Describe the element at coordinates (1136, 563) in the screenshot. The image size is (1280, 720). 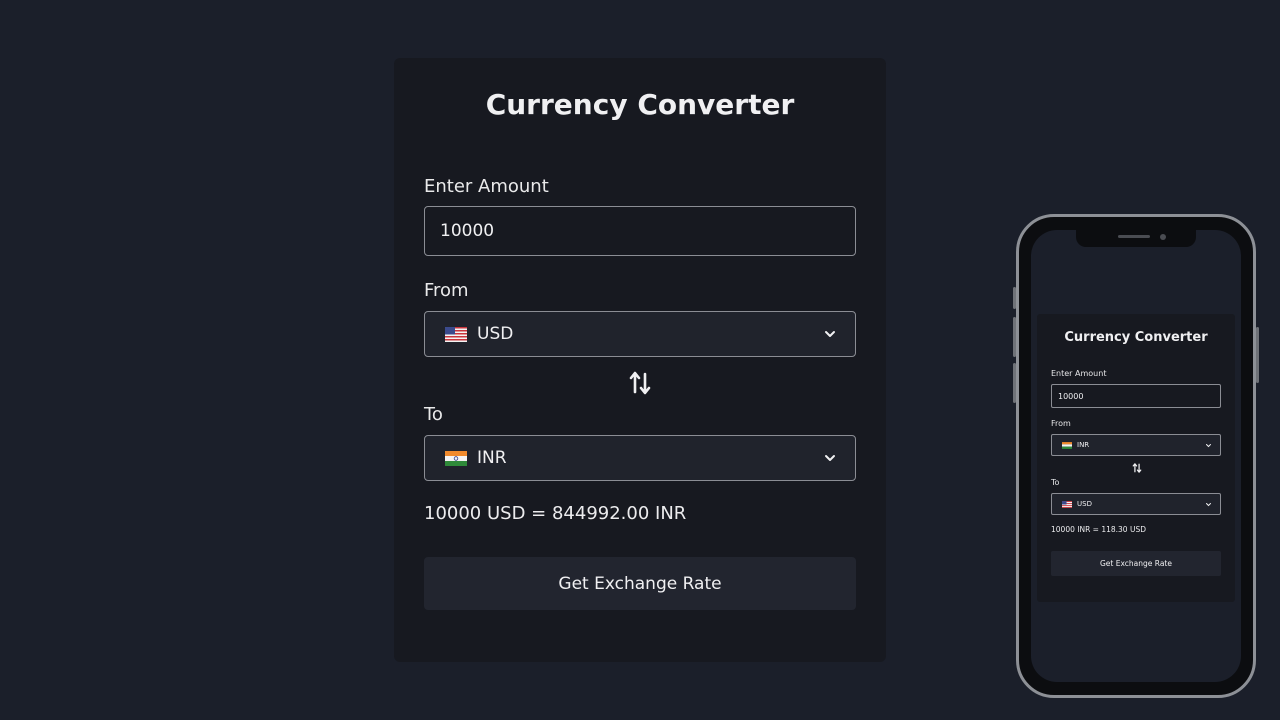
I see `mobile-get-exchange-rate-button: Get Exchange Rate` at that location.